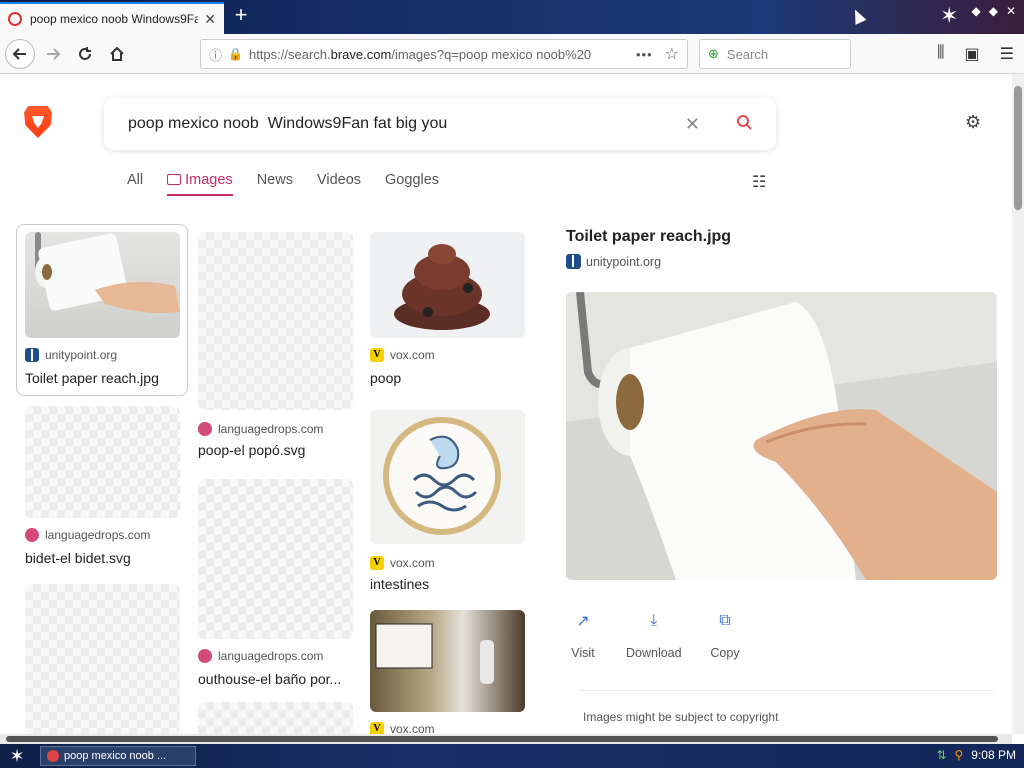  Describe the element at coordinates (692, 124) in the screenshot. I see `clear-search-icon: ✕` at that location.